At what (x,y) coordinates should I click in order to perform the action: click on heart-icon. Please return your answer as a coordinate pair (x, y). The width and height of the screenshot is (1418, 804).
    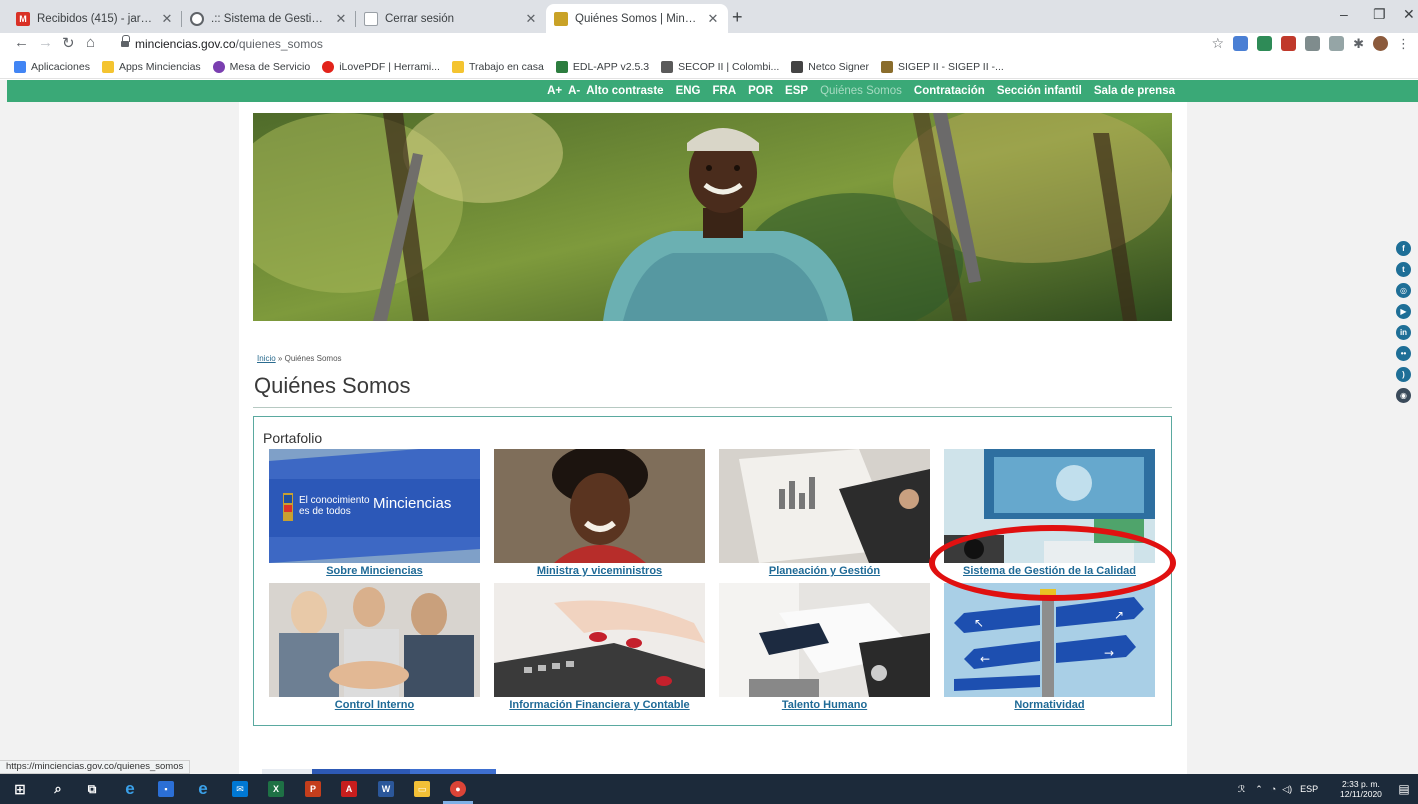
    Looking at the image, I should click on (328, 66).